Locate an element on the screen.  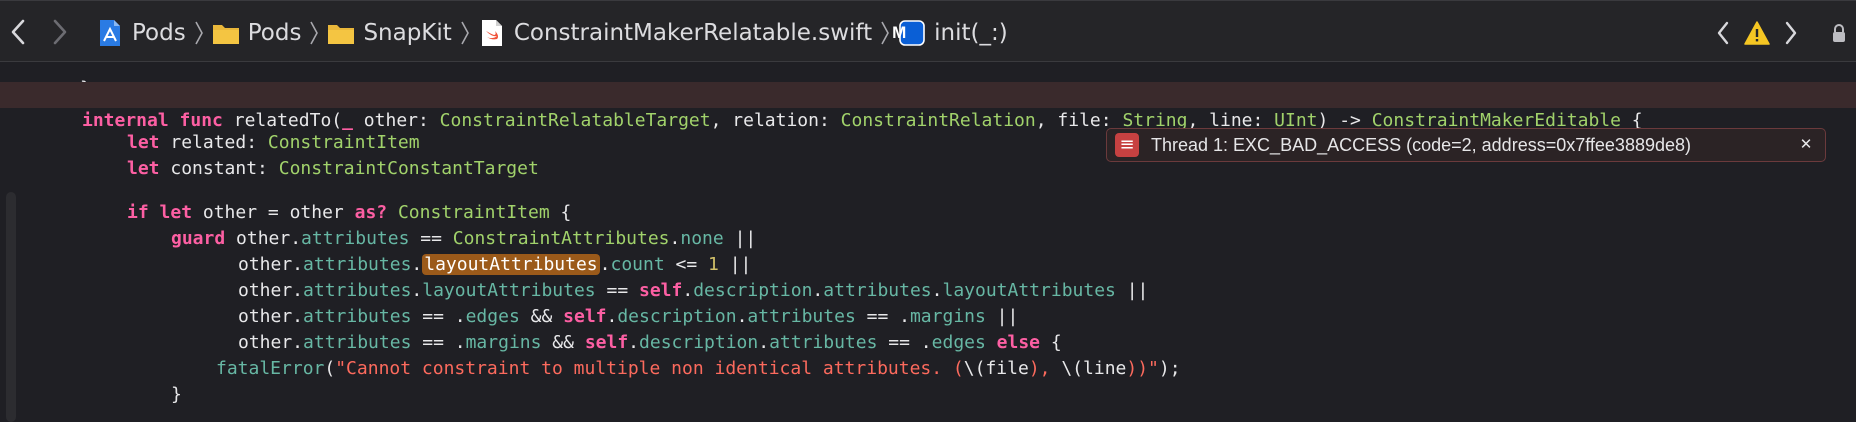
breadcrumb-group-pods: Pods is located at coordinates (257, 33).